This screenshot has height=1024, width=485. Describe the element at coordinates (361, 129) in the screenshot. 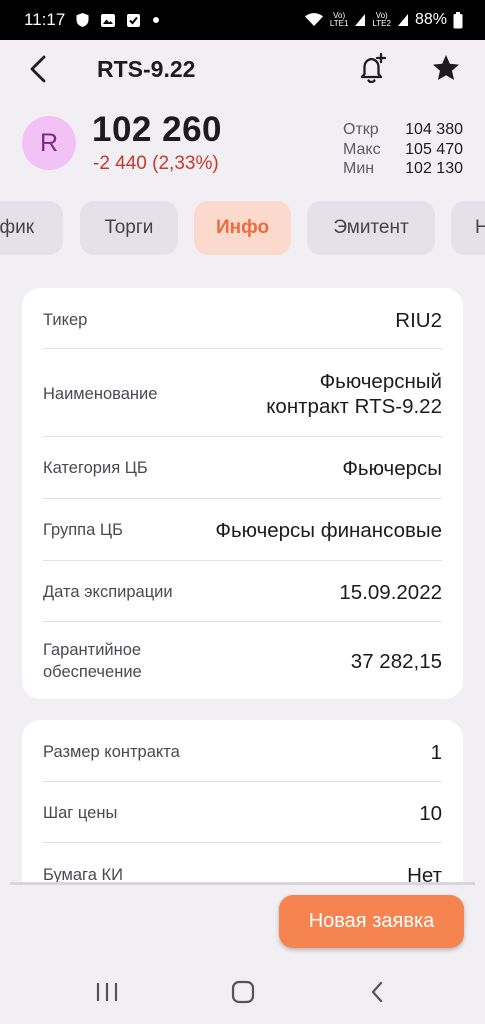

I see `stat-label: Откр` at that location.